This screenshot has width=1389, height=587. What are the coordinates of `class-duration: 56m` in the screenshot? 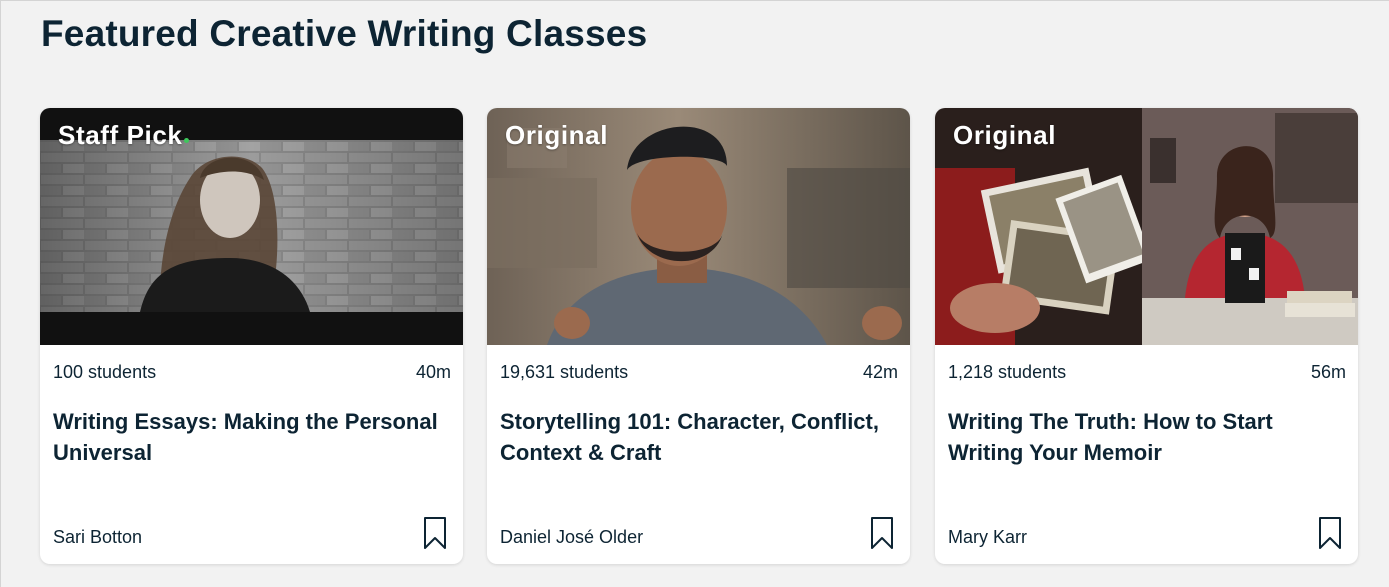 It's located at (1328, 372).